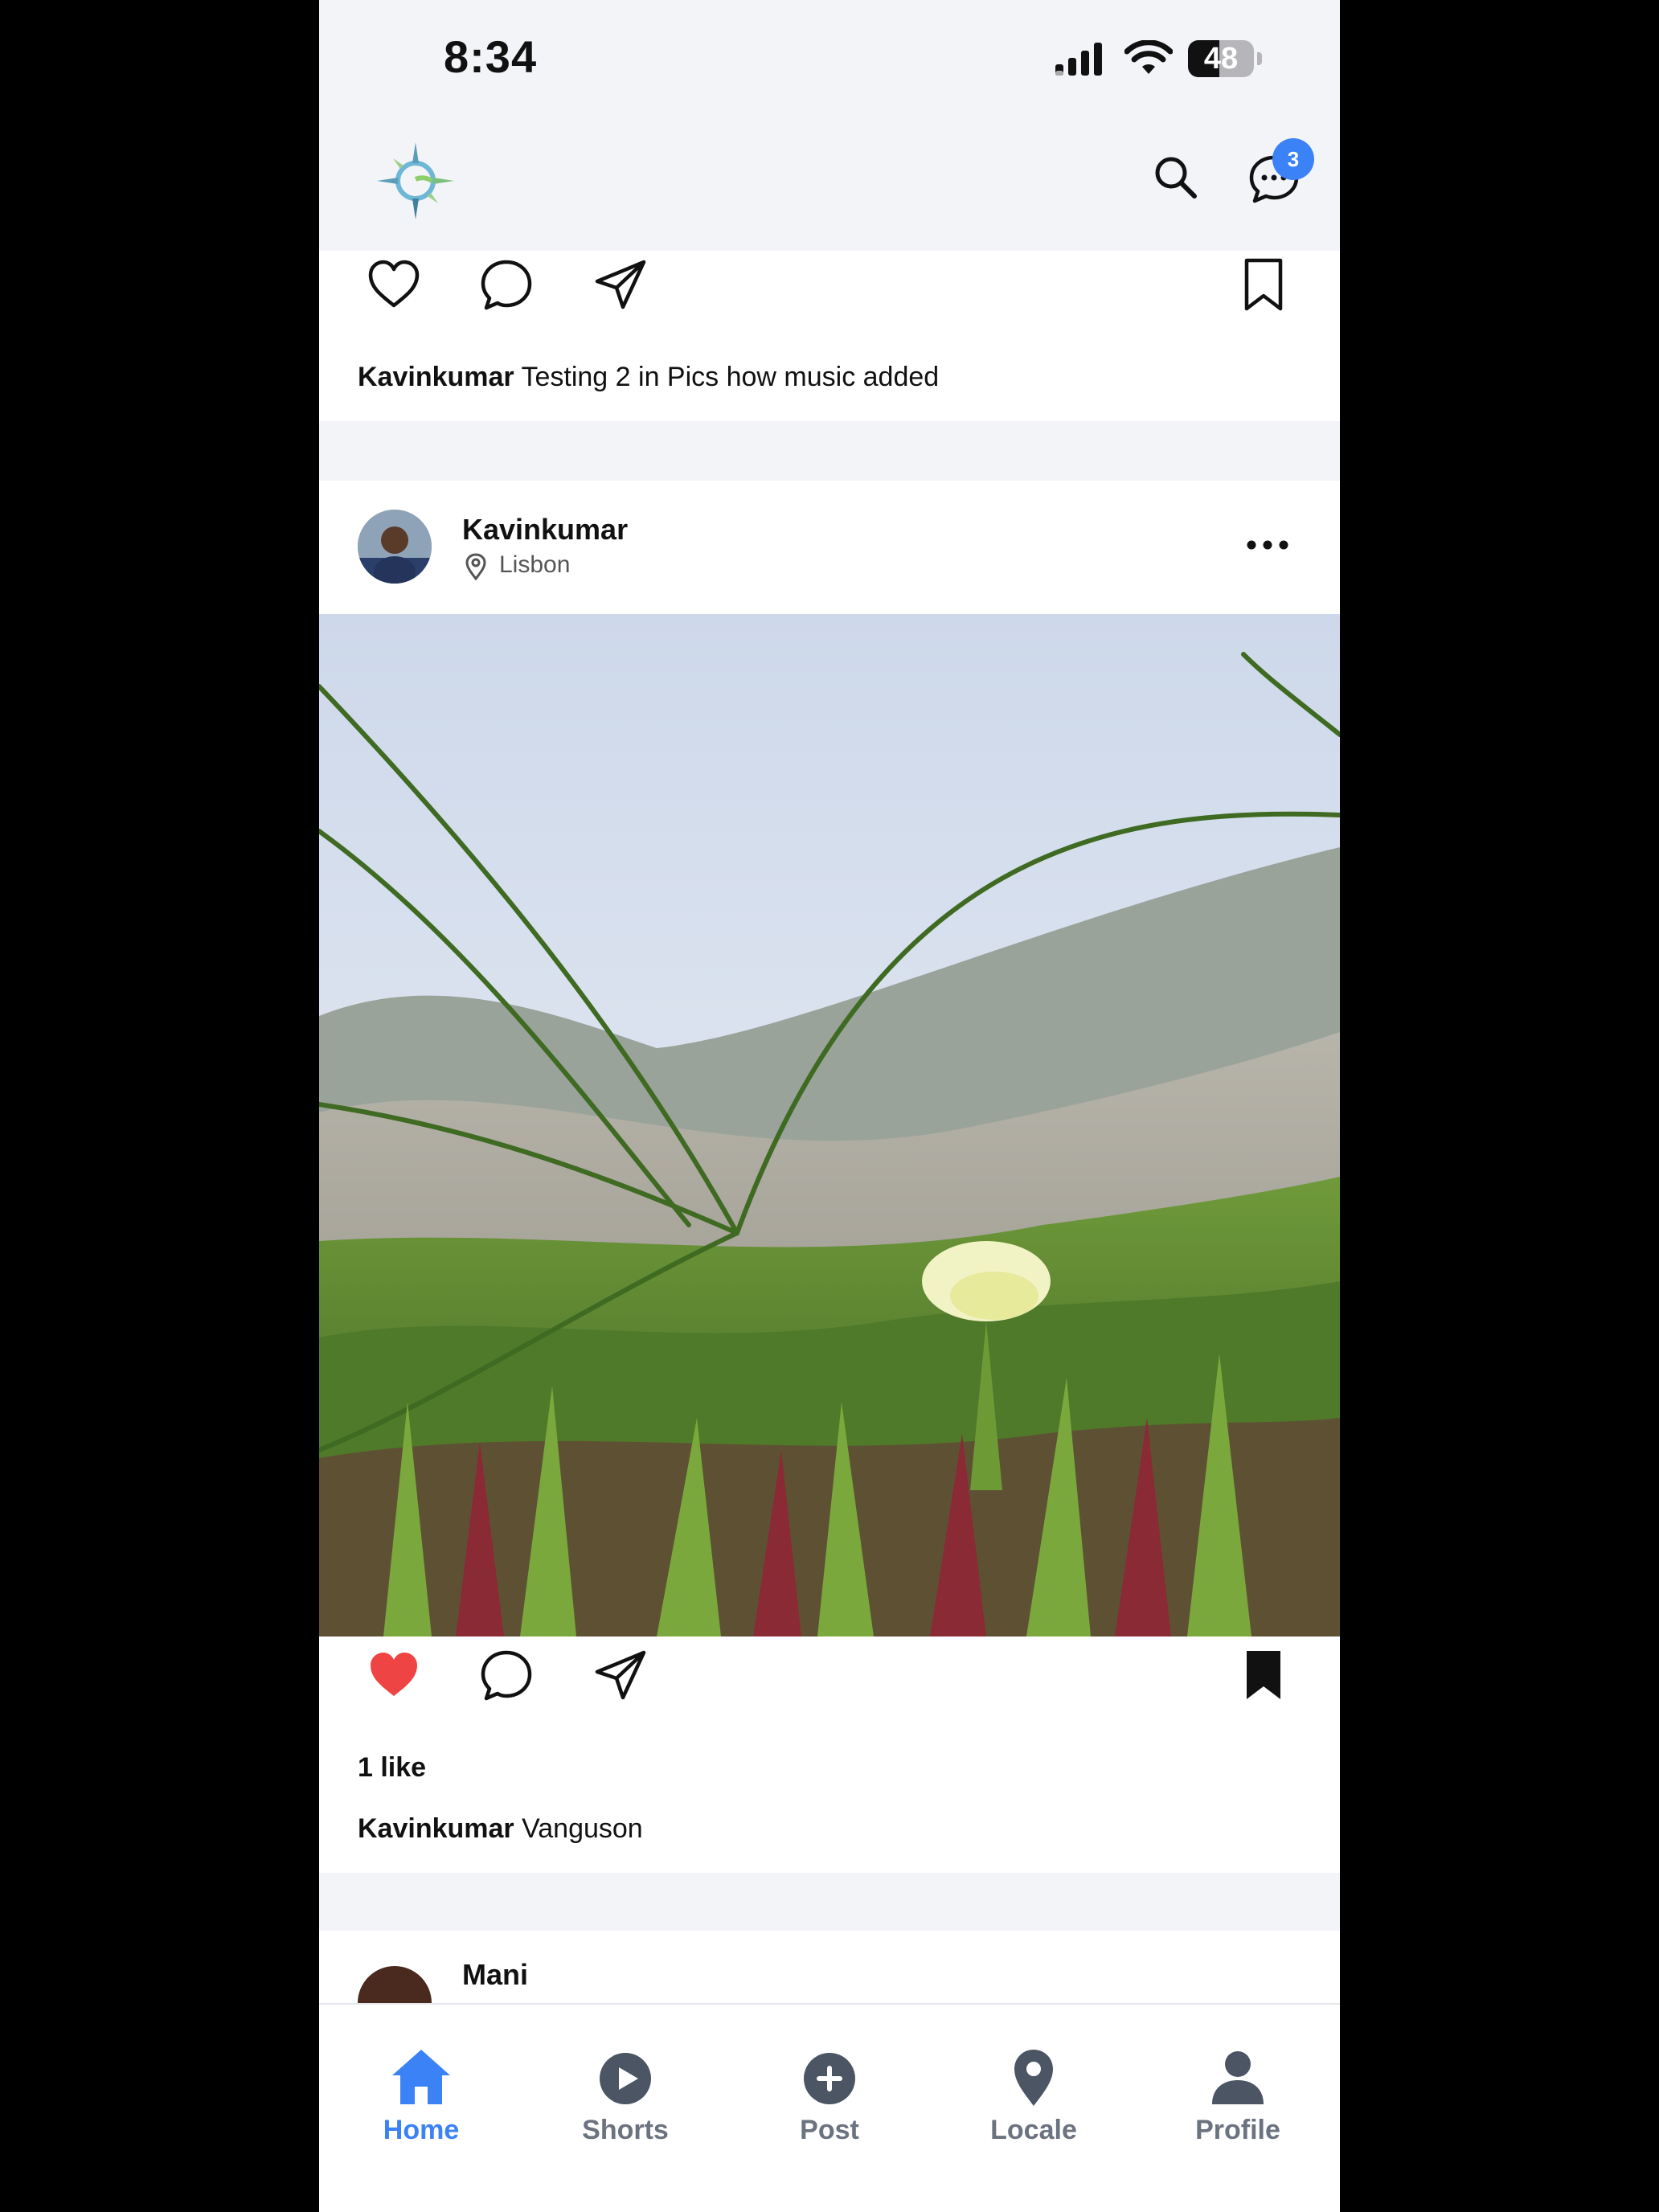 The image size is (1659, 2212). What do you see at coordinates (421, 2077) in the screenshot?
I see `home-icon` at bounding box center [421, 2077].